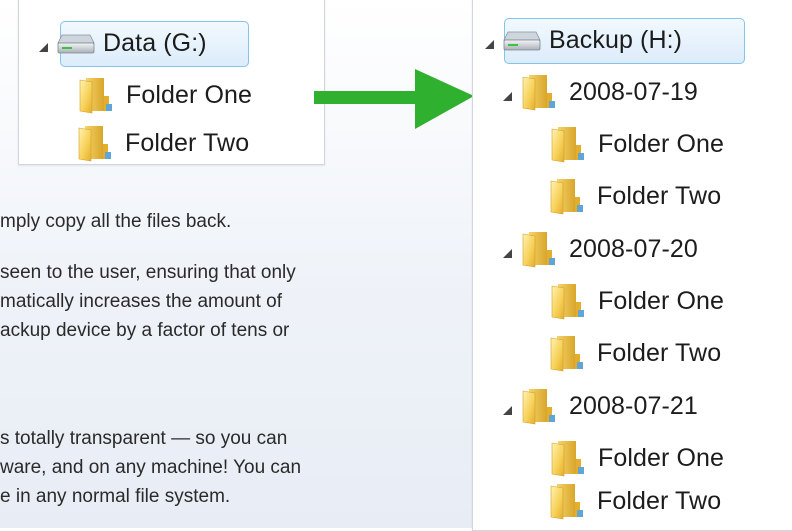  I want to click on snapshot-label: 2008-07-19, so click(633, 91).